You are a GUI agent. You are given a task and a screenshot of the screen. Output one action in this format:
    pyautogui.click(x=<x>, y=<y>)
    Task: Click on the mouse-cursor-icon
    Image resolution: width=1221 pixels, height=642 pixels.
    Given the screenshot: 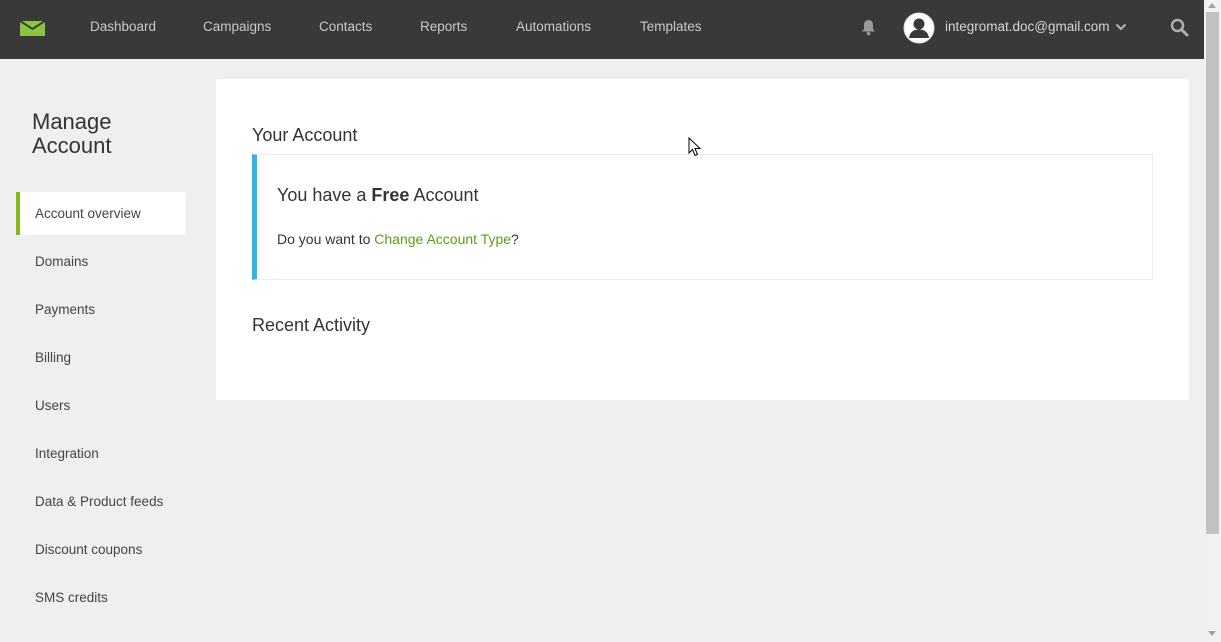 What is the action you would take?
    pyautogui.click(x=694, y=147)
    